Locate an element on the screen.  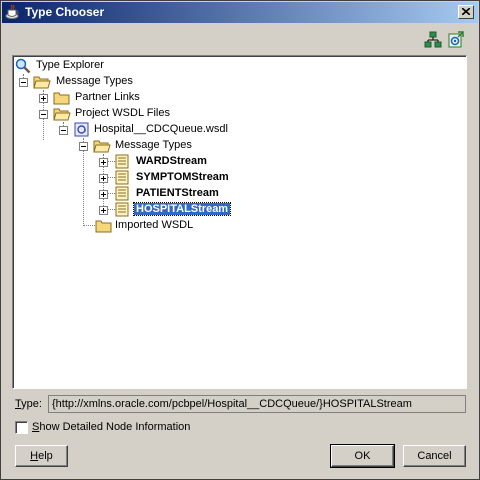
tree-node-imported-wsdl: Imported WSDL is located at coordinates (193, 226).